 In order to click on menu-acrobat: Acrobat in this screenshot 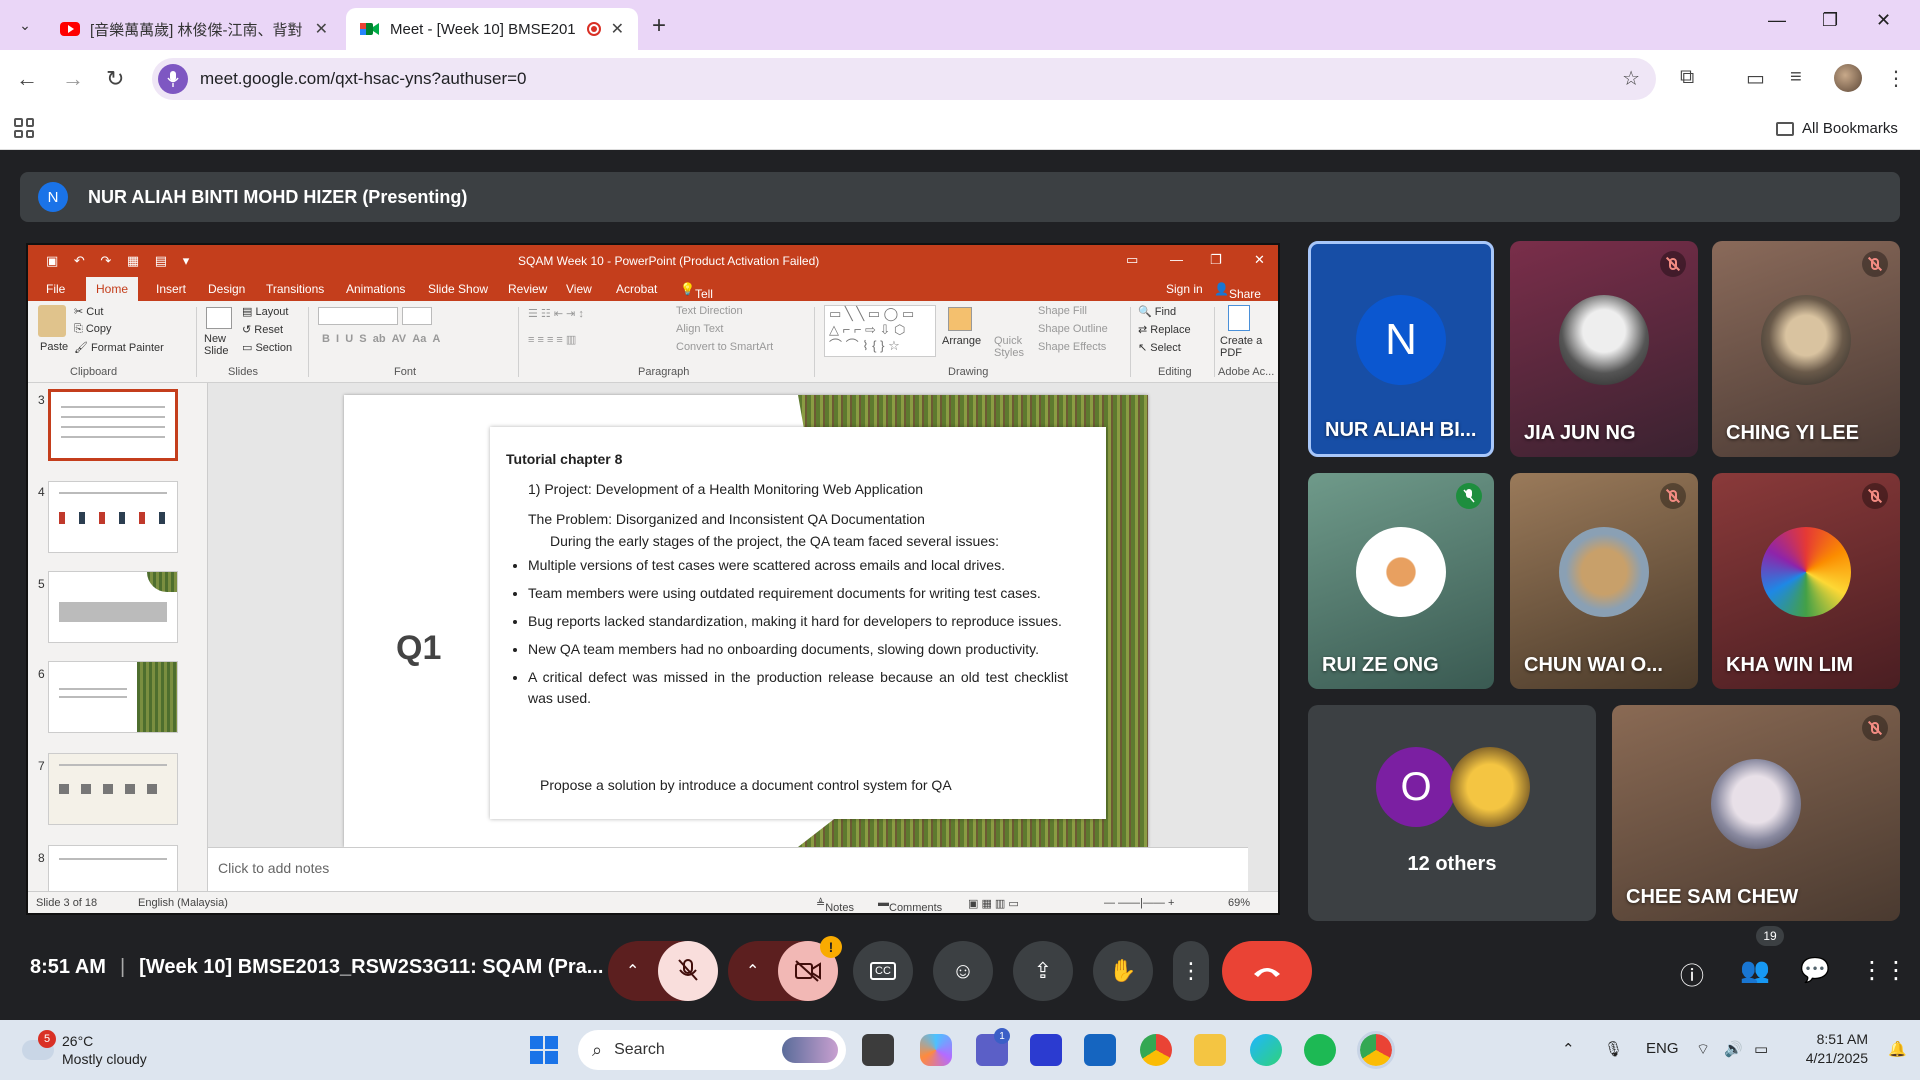, I will do `click(636, 289)`.